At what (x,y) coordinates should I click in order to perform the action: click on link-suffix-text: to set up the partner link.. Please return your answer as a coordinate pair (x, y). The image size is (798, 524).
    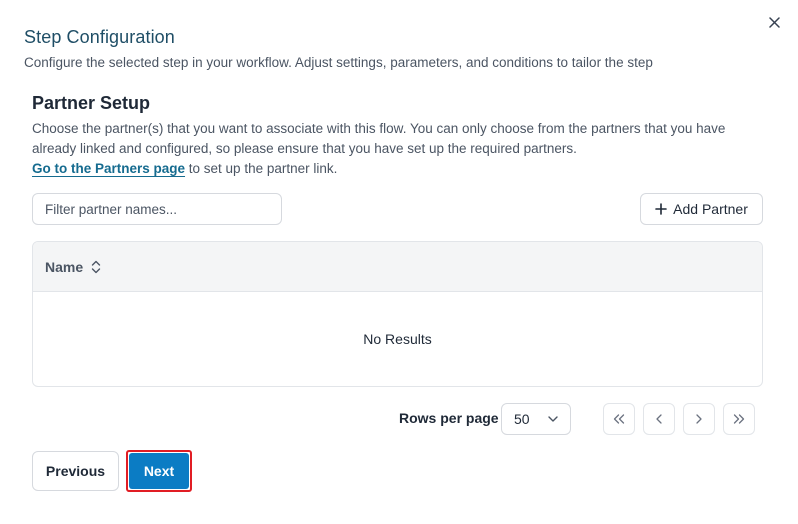
    Looking at the image, I should click on (261, 168).